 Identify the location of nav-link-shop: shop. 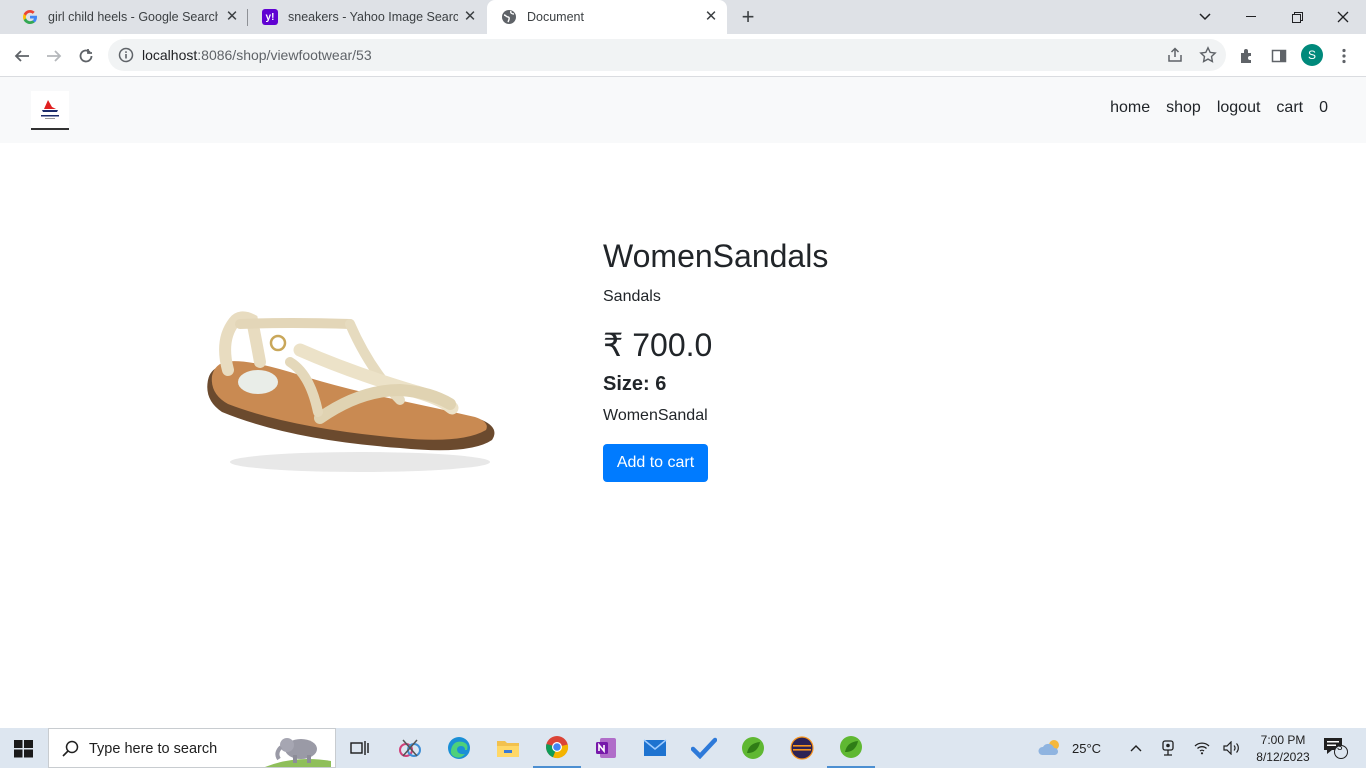
(1183, 108).